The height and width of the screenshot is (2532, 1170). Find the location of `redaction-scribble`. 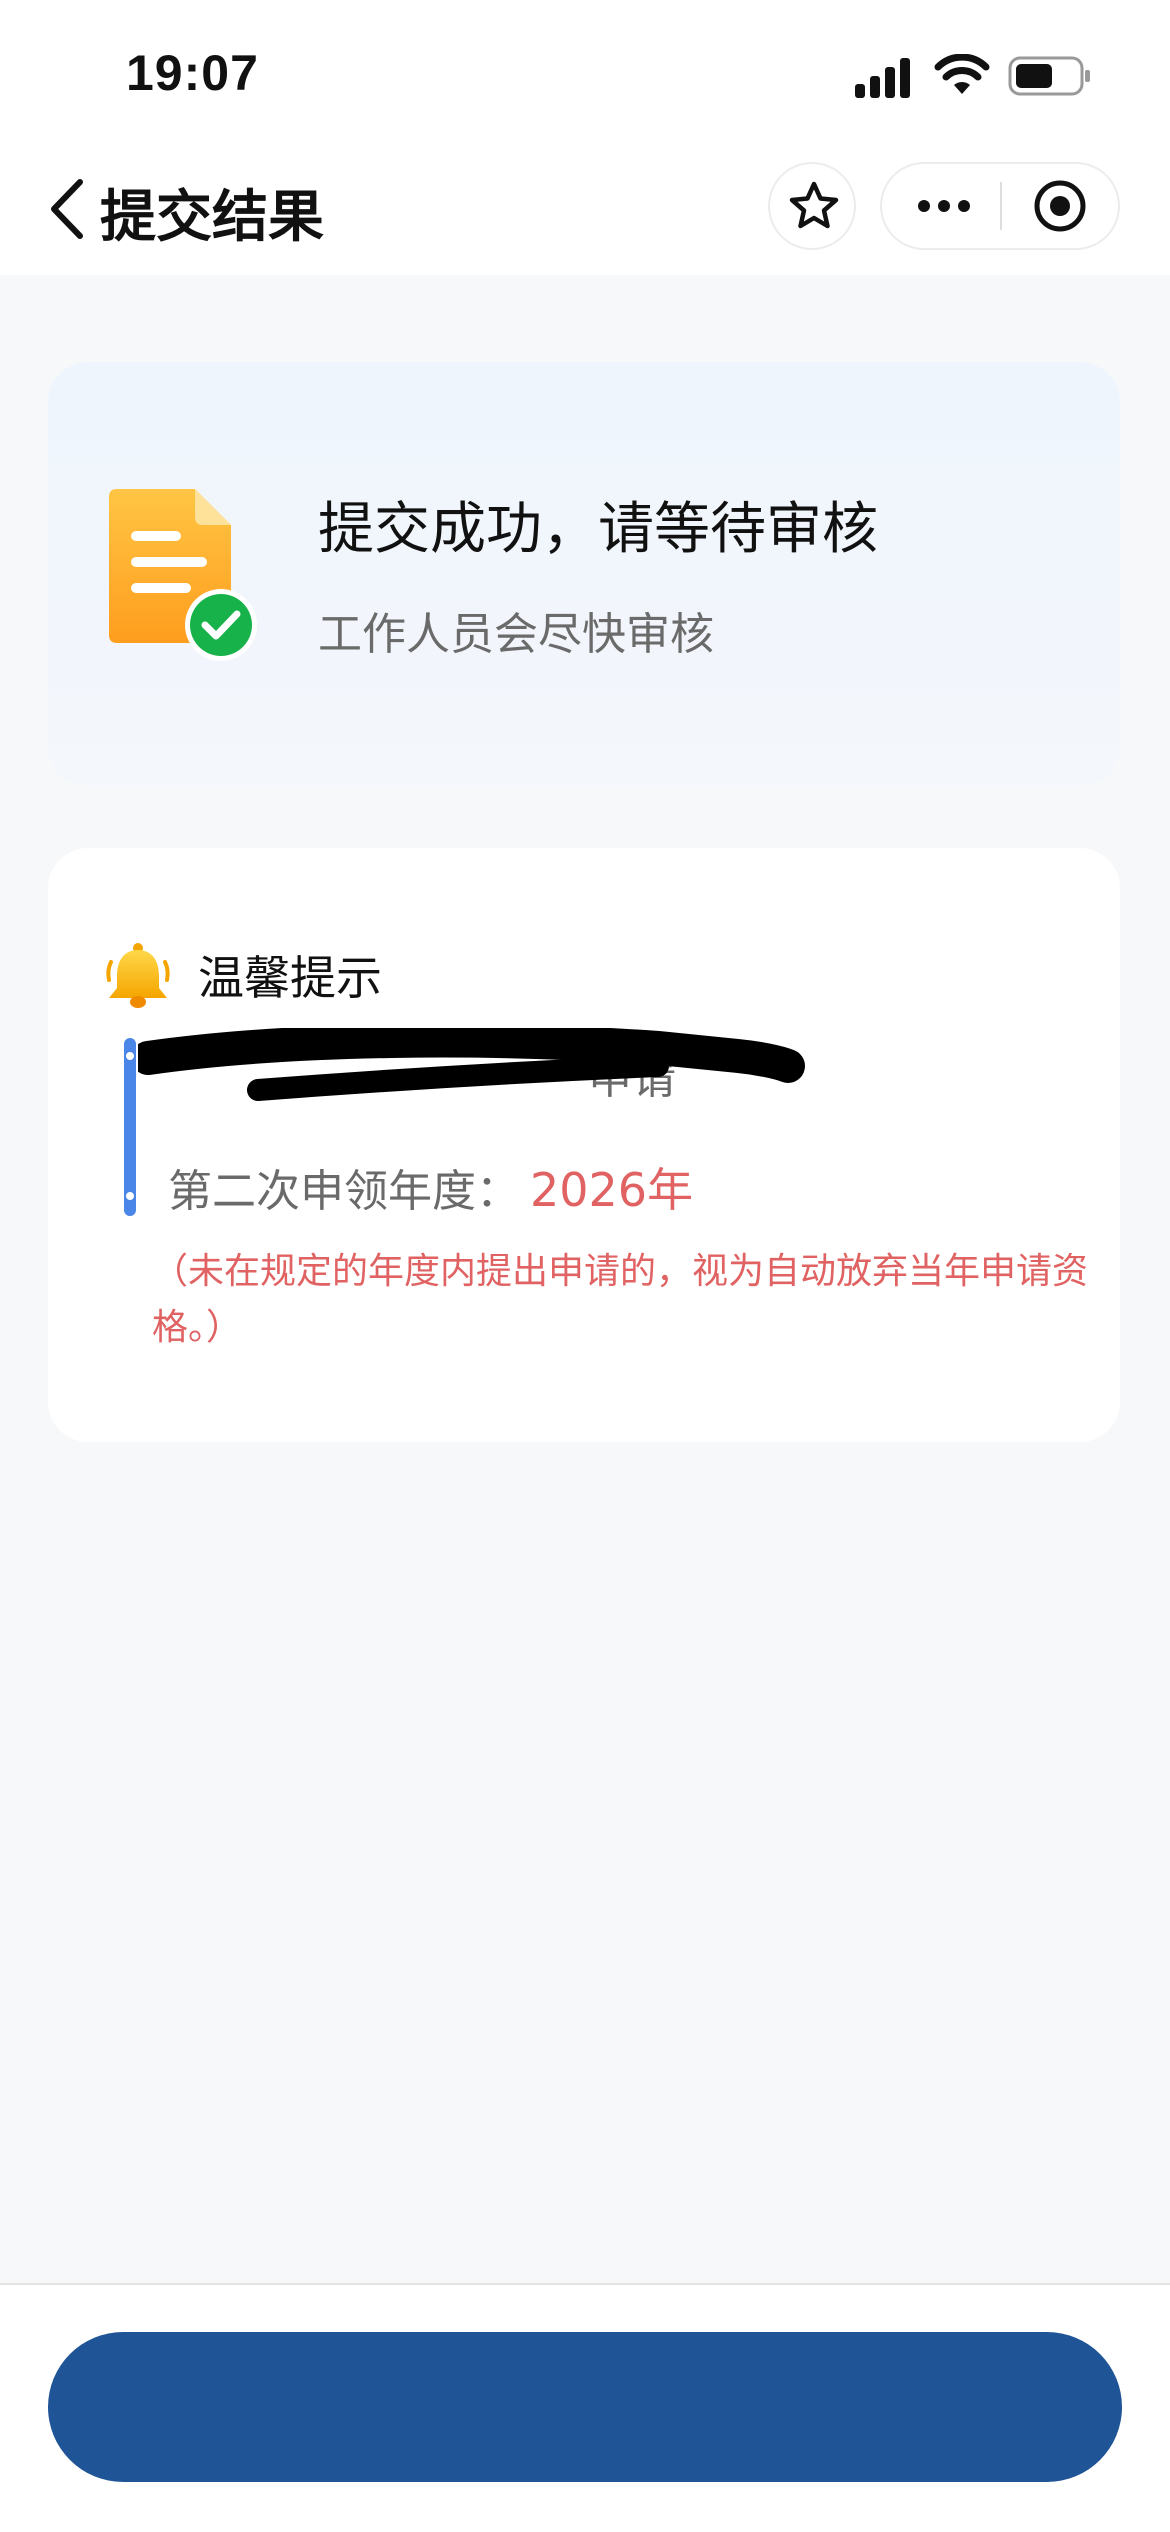

redaction-scribble is located at coordinates (471, 1064).